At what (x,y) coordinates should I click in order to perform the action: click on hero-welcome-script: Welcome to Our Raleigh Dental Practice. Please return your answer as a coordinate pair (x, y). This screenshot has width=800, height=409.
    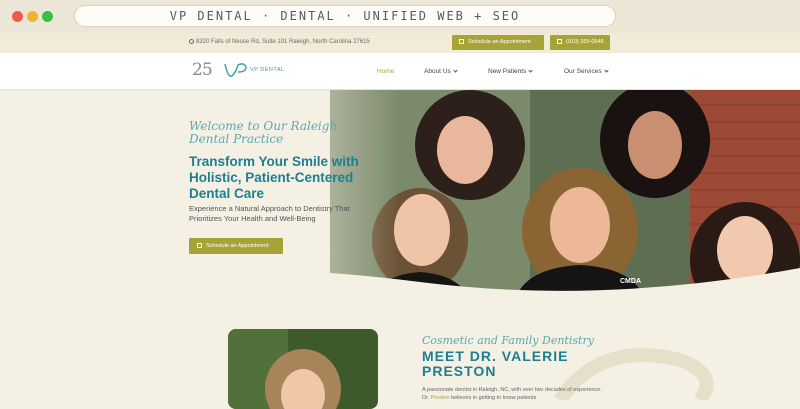
    Looking at the image, I should click on (263, 132).